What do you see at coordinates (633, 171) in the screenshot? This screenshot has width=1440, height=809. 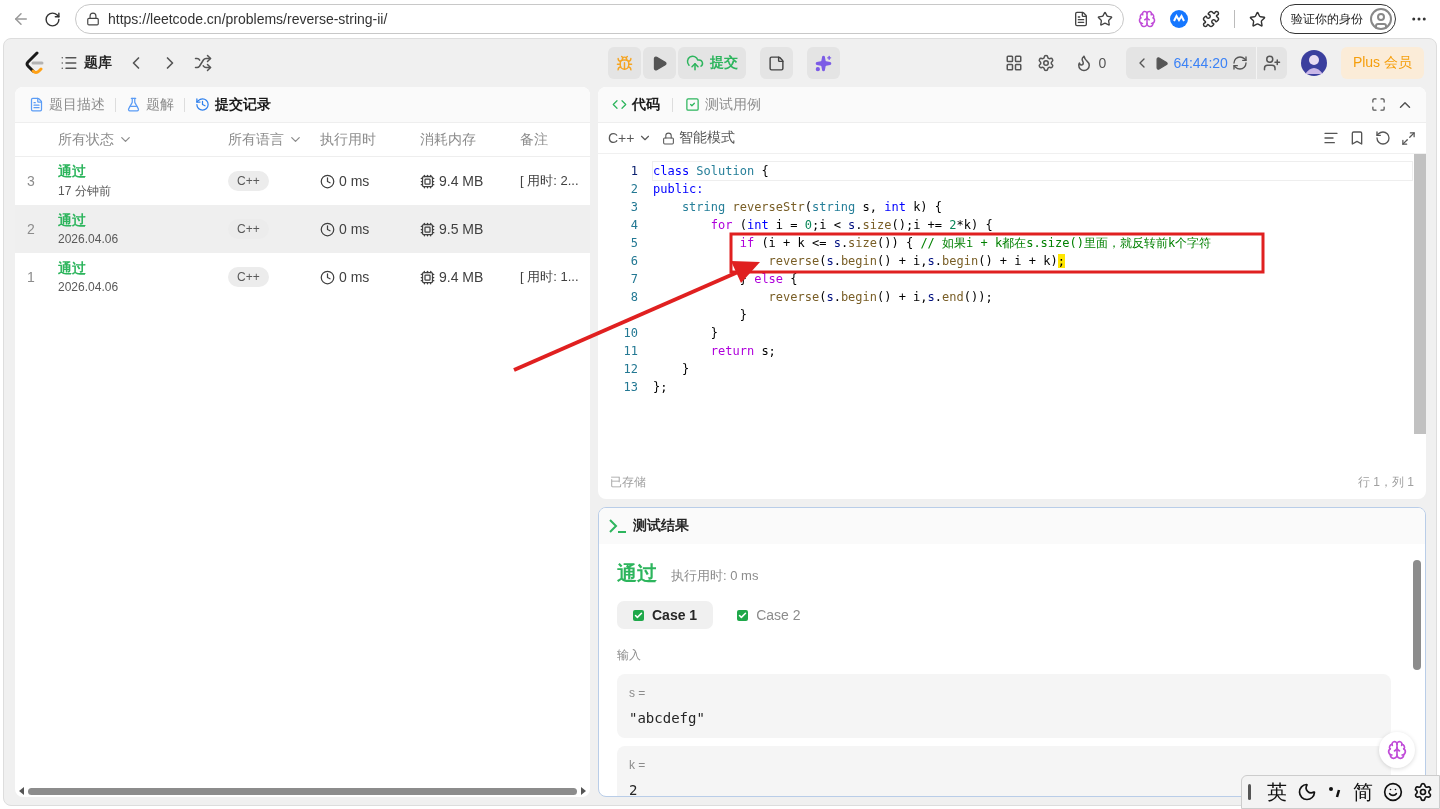 I see `line-number: 1` at bounding box center [633, 171].